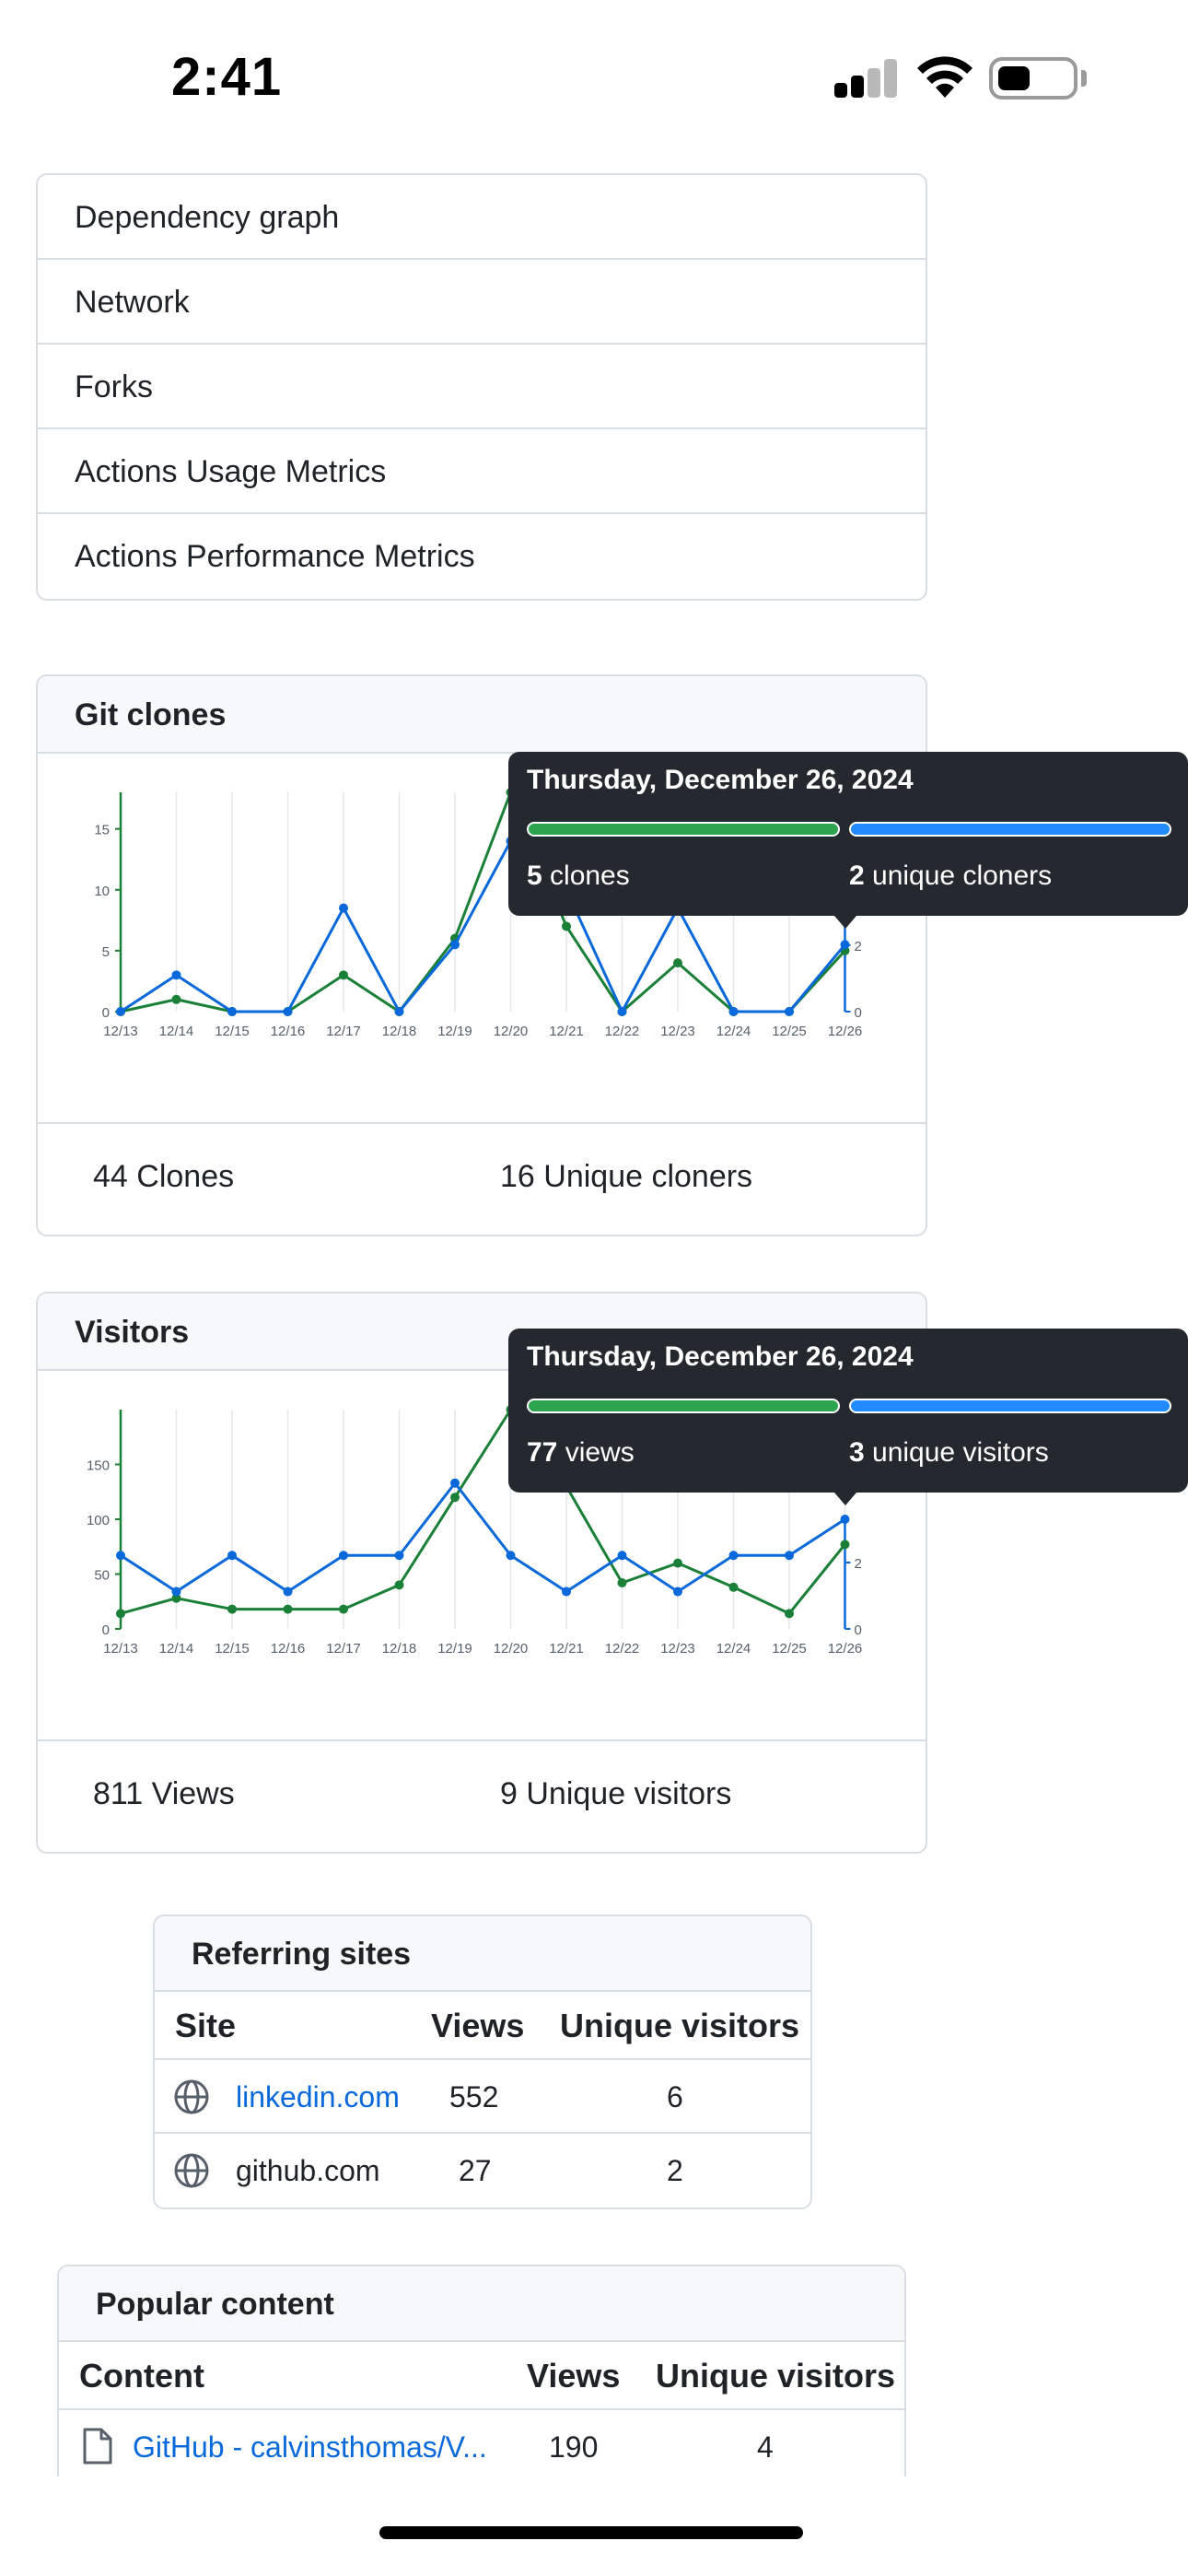 The width and height of the screenshot is (1188, 2576). What do you see at coordinates (102, 830) in the screenshot?
I see `y-tick-label: 15` at bounding box center [102, 830].